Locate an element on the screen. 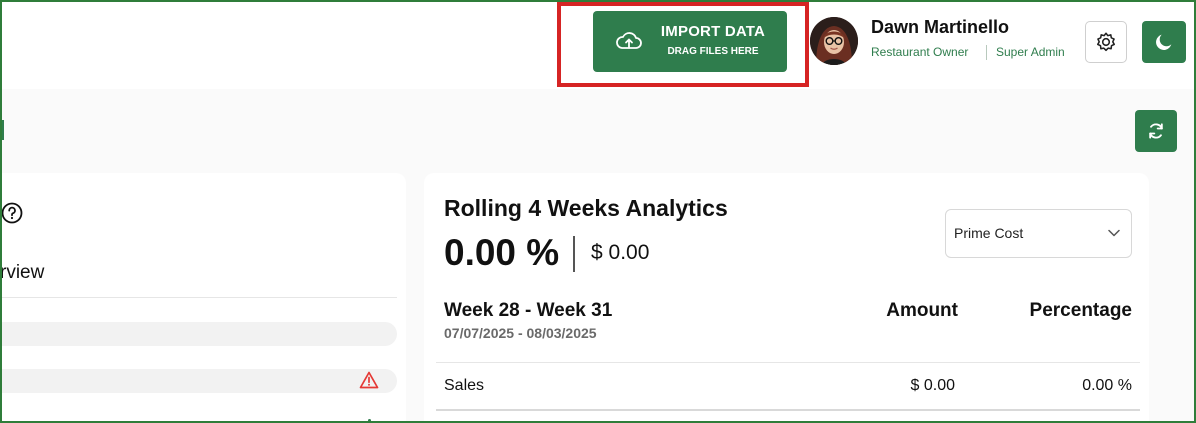  import-highlight-box is located at coordinates (683, 44).